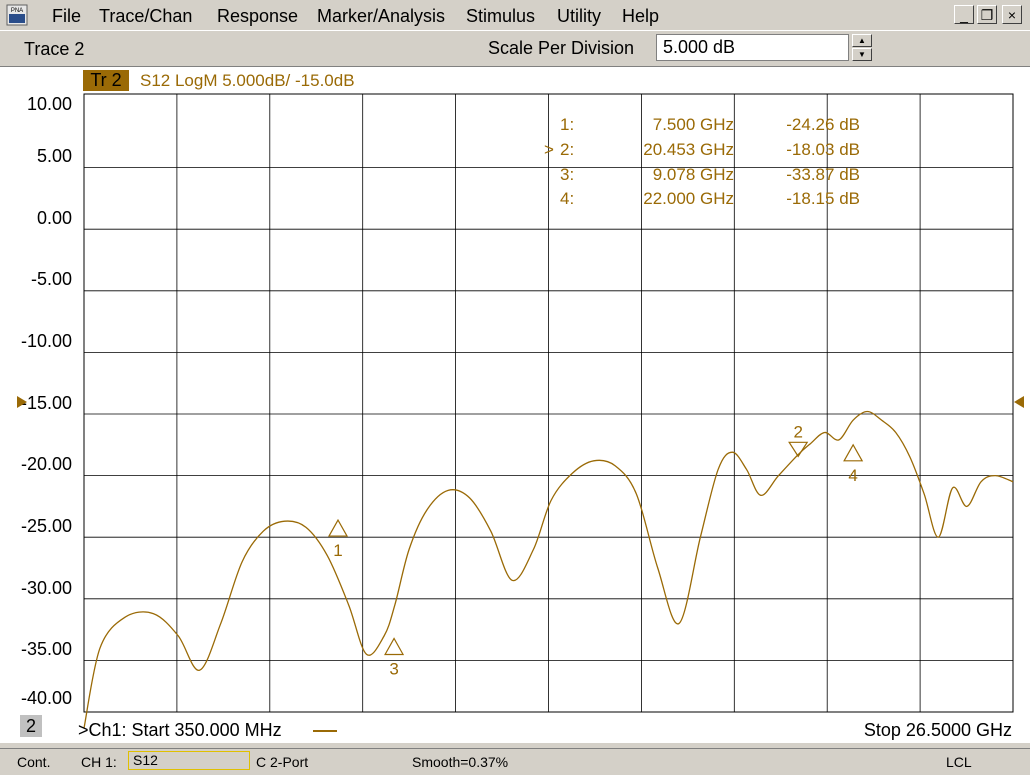 The height and width of the screenshot is (775, 1030). I want to click on marker-readout-value: -18.03 dB, so click(823, 149).